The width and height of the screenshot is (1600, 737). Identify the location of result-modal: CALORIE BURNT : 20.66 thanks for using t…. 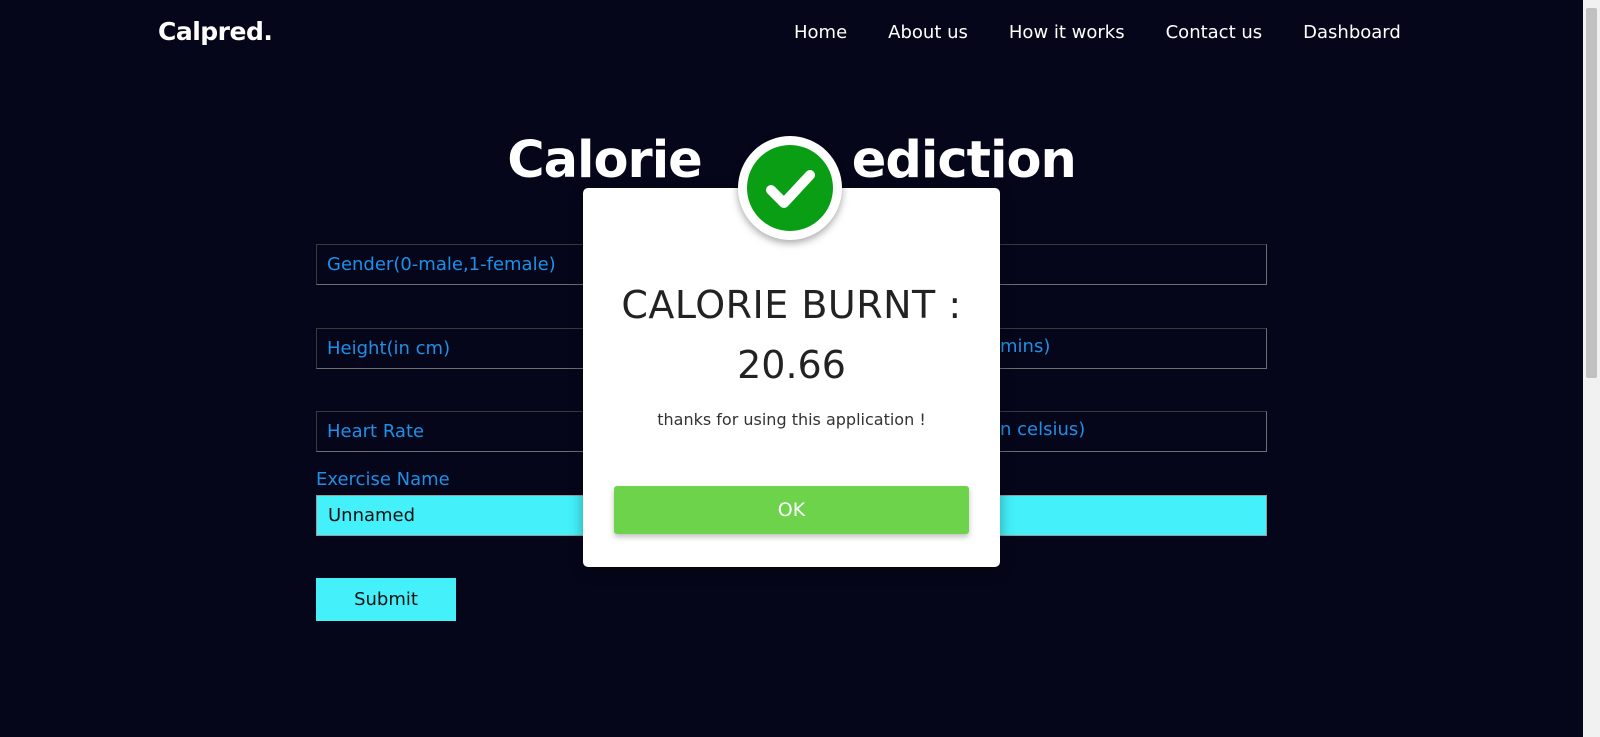
(791, 377).